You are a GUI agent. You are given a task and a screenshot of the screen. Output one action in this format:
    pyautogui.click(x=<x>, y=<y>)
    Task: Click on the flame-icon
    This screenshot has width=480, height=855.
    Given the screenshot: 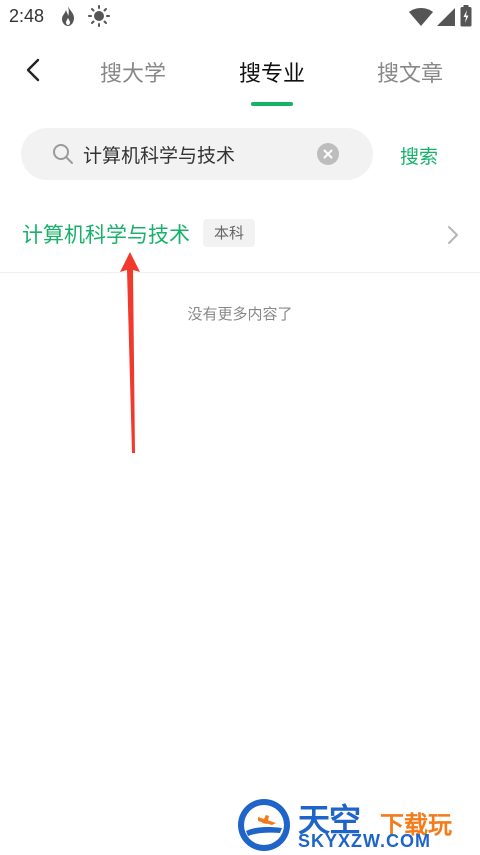 What is the action you would take?
    pyautogui.click(x=68, y=18)
    